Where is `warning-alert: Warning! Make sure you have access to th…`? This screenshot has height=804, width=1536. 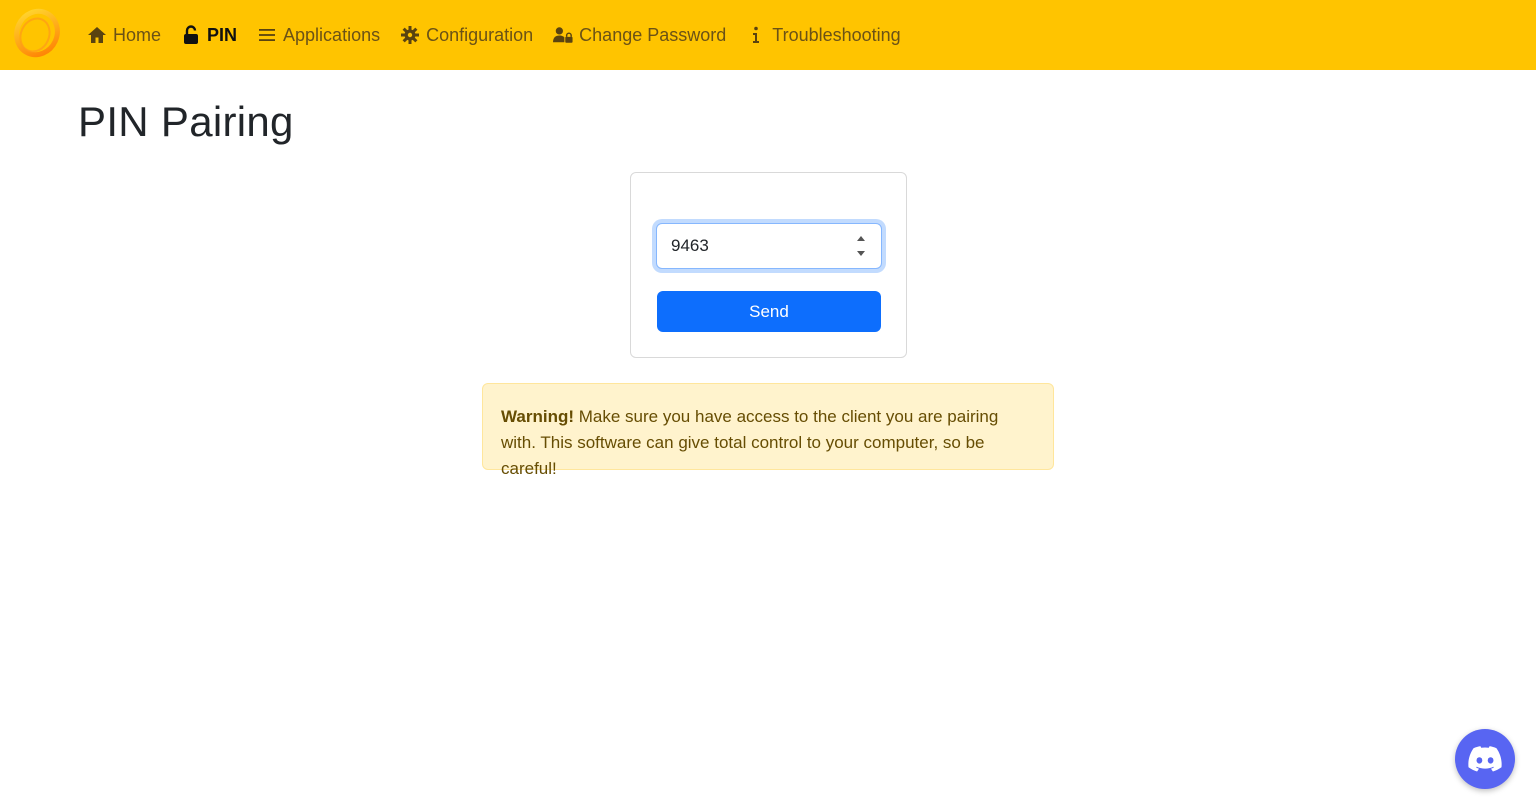
warning-alert: Warning! Make sure you have access to th… is located at coordinates (768, 430).